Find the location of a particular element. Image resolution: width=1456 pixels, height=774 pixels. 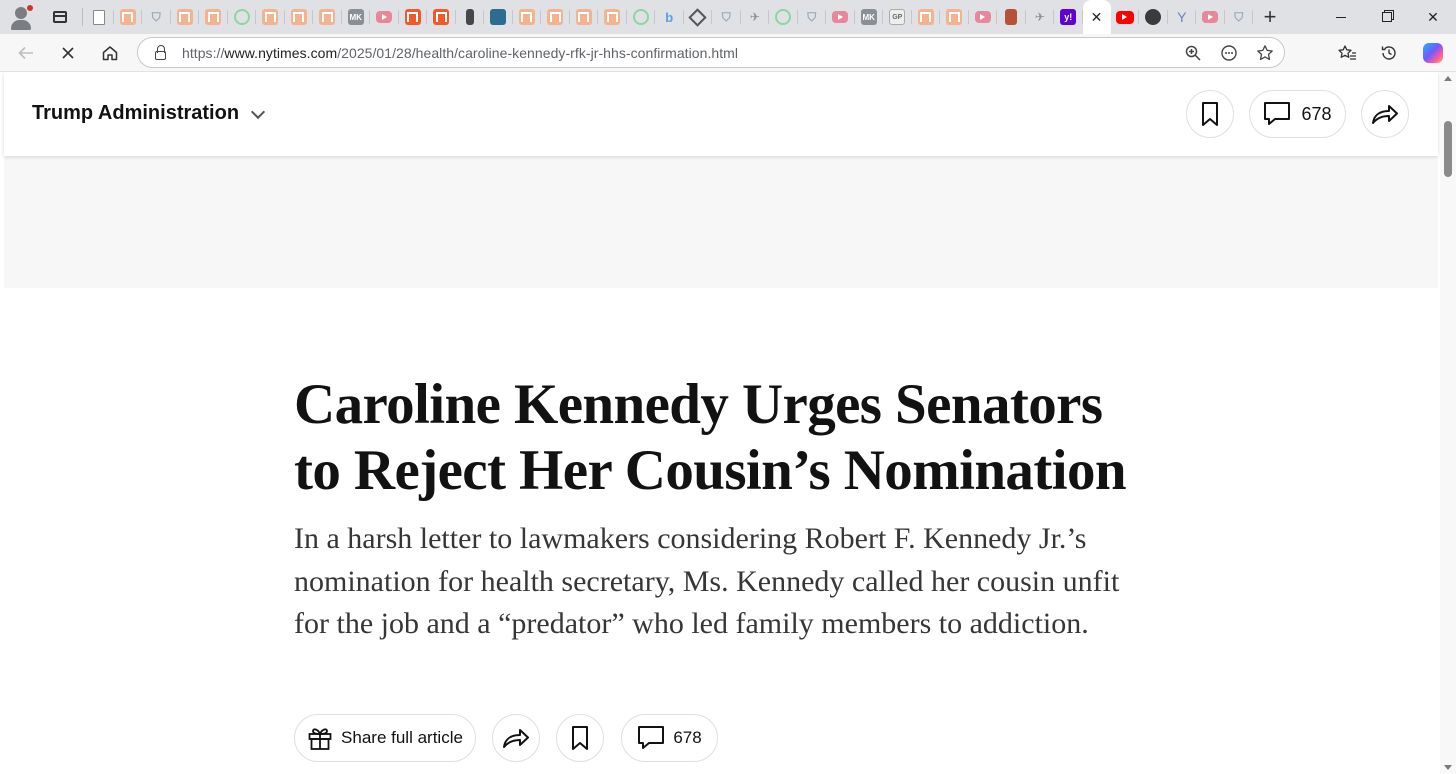

tab-blue-b: b is located at coordinates (669, 17).